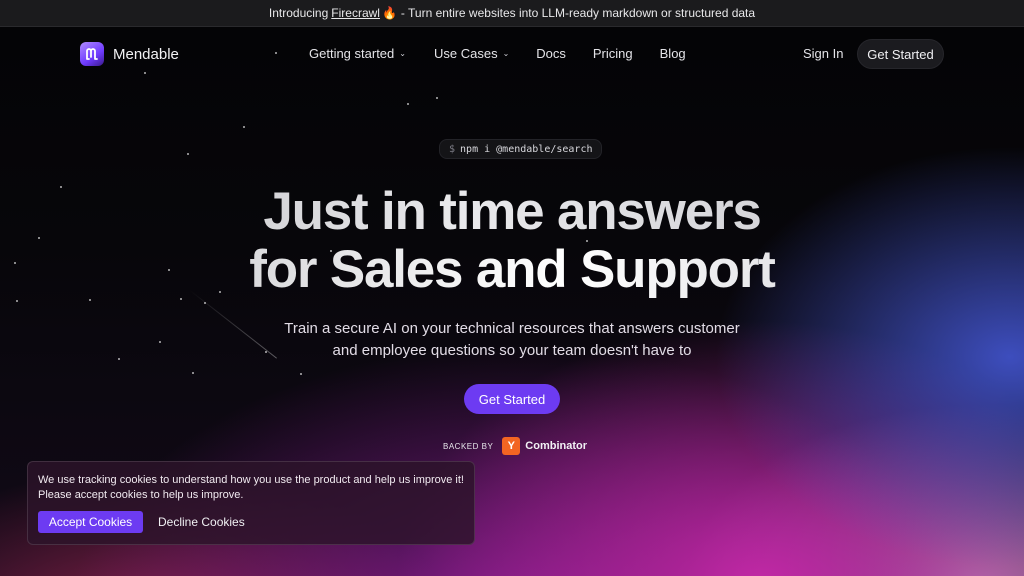 The width and height of the screenshot is (1024, 576). Describe the element at coordinates (465, 53) in the screenshot. I see `nav-item-label: Use Cases` at that location.